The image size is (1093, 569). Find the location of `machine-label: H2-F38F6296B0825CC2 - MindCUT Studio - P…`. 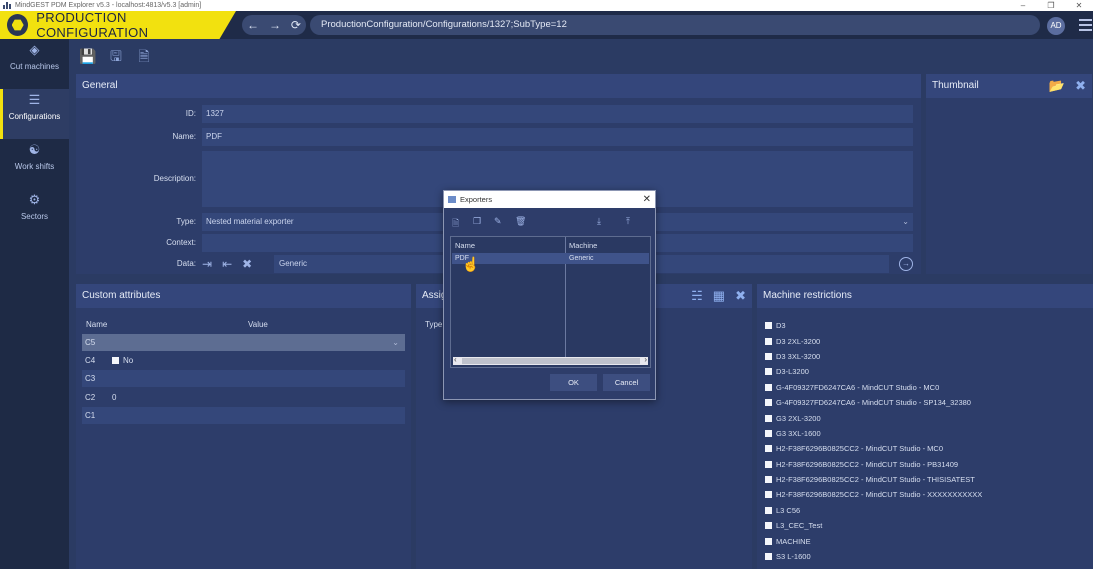

machine-label: H2-F38F6296B0825CC2 - MindCUT Studio - P… is located at coordinates (867, 464).